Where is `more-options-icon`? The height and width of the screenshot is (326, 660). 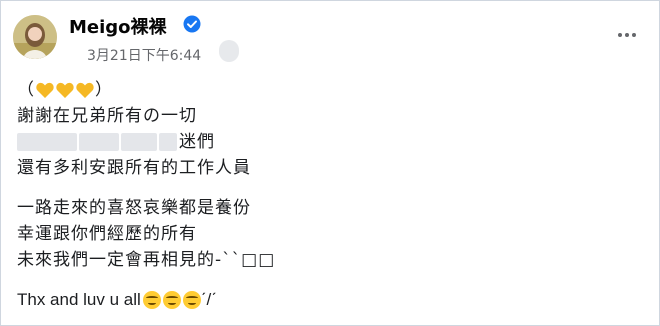 more-options-icon is located at coordinates (627, 35).